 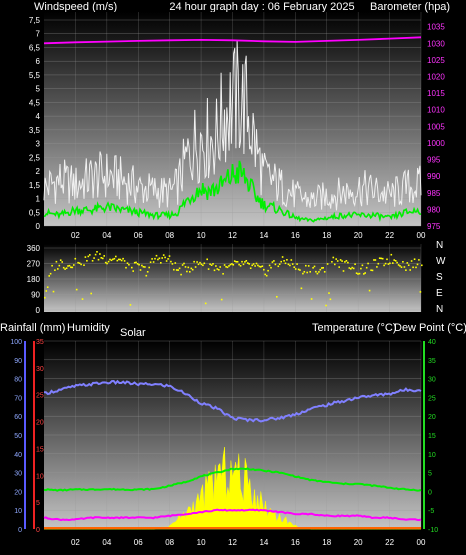 What do you see at coordinates (34, 279) in the screenshot?
I see `direction-tick-label: 180` at bounding box center [34, 279].